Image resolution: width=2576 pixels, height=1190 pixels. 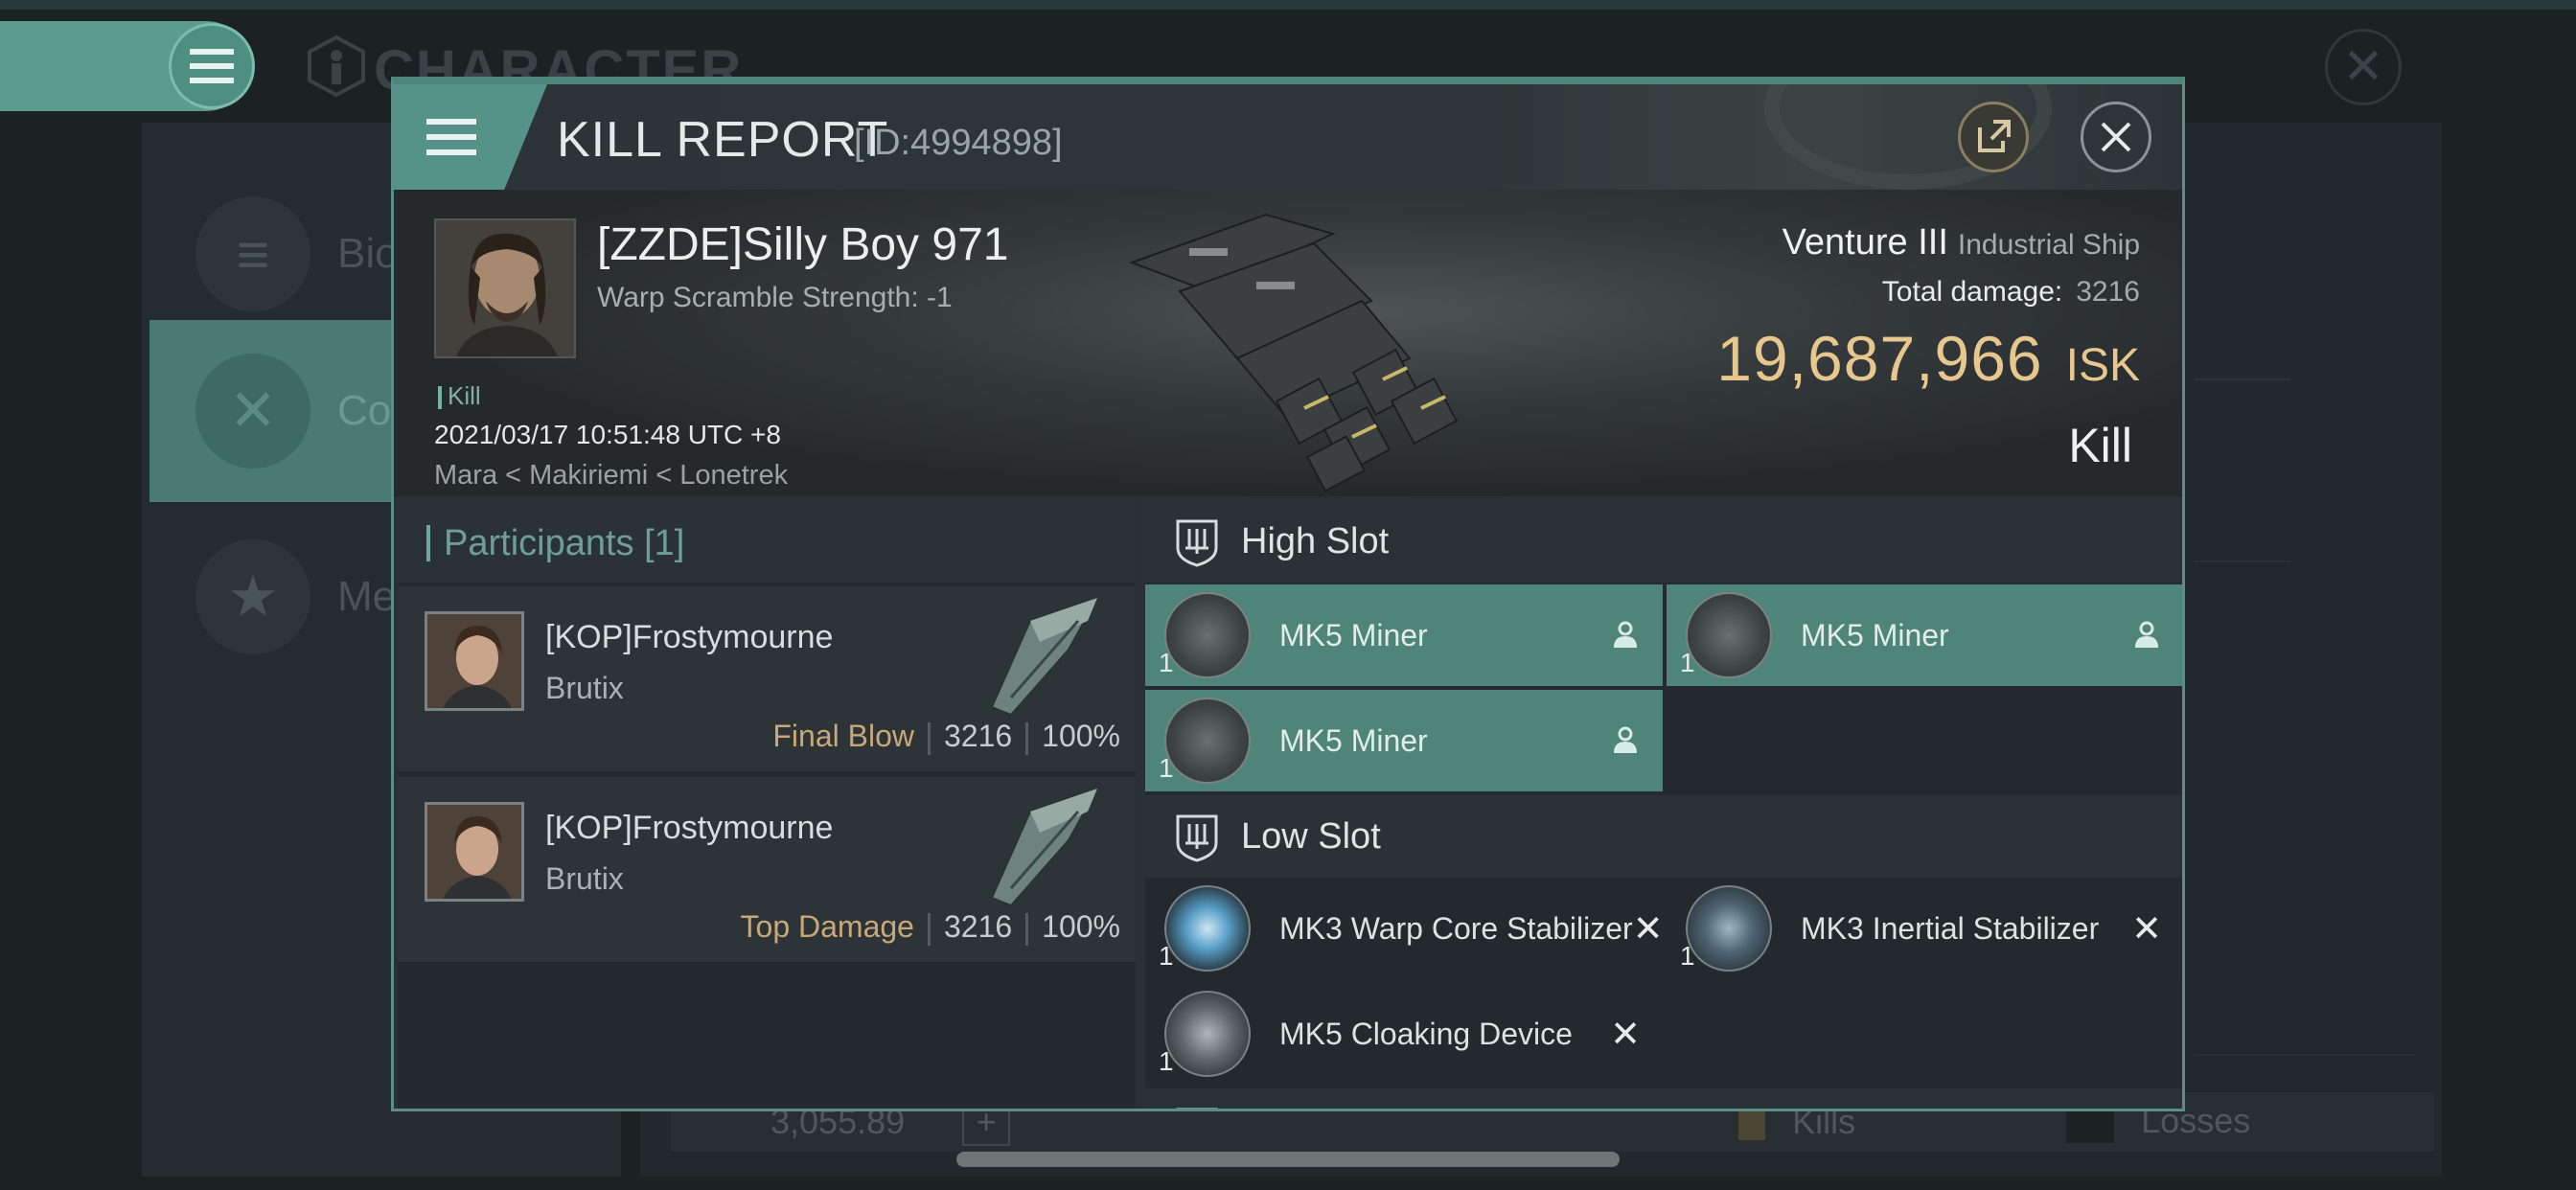 I want to click on crossed-swords-icon: ✕, so click(x=253, y=412).